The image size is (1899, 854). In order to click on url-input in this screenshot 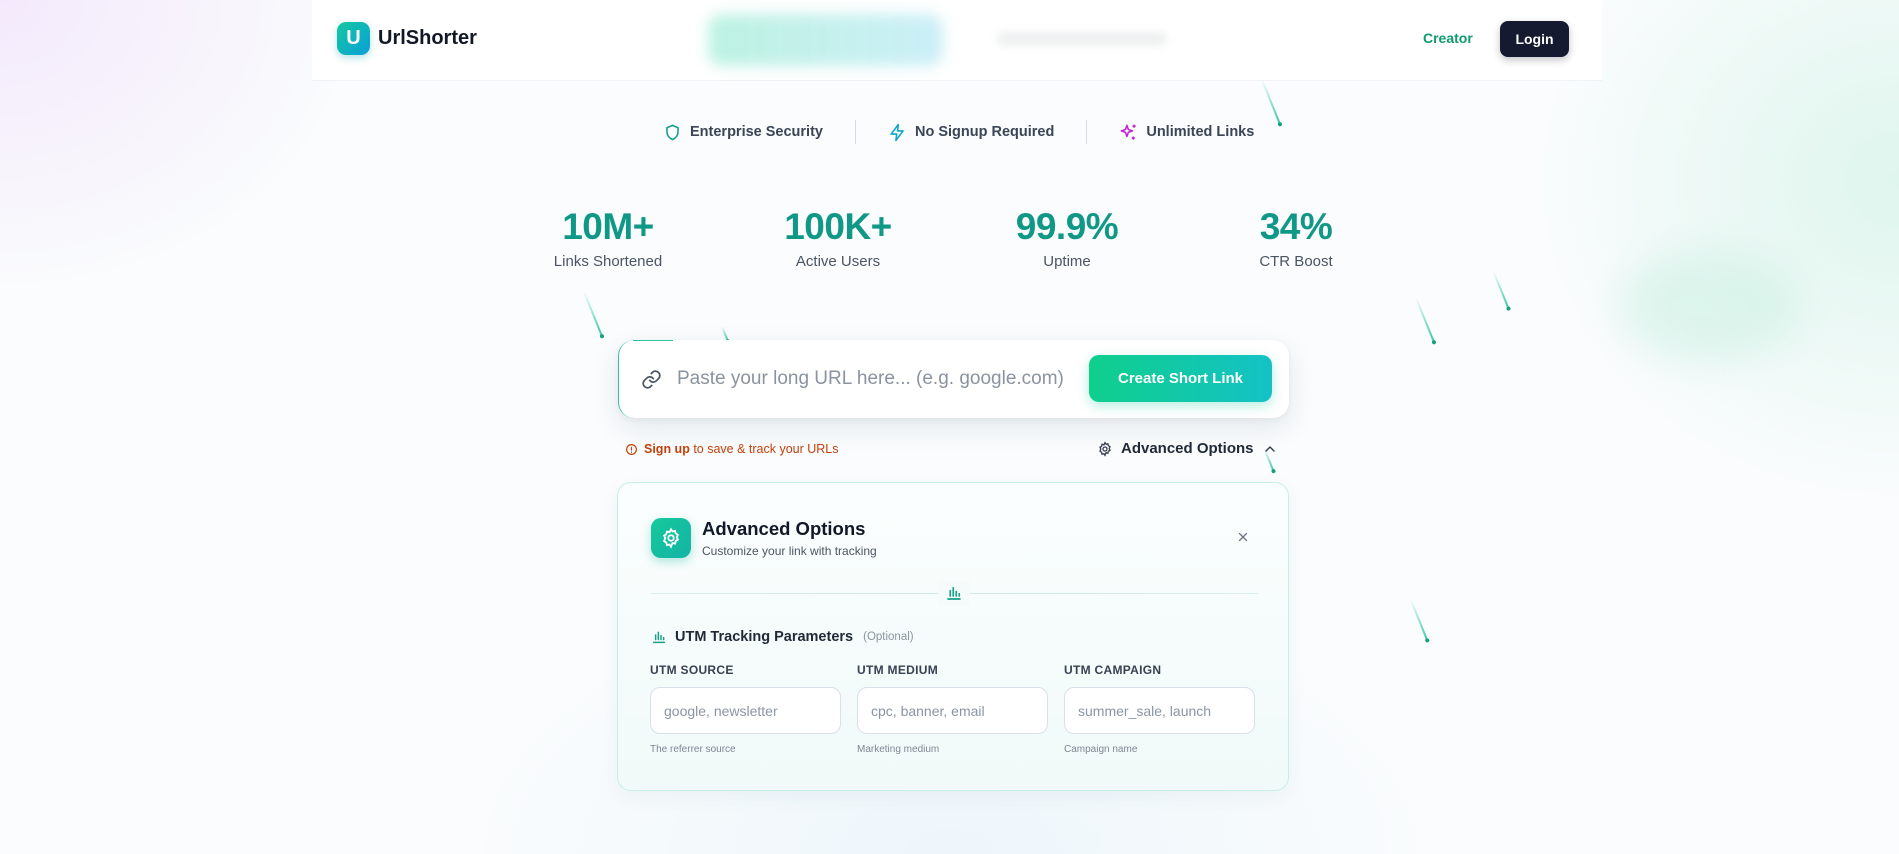, I will do `click(872, 379)`.